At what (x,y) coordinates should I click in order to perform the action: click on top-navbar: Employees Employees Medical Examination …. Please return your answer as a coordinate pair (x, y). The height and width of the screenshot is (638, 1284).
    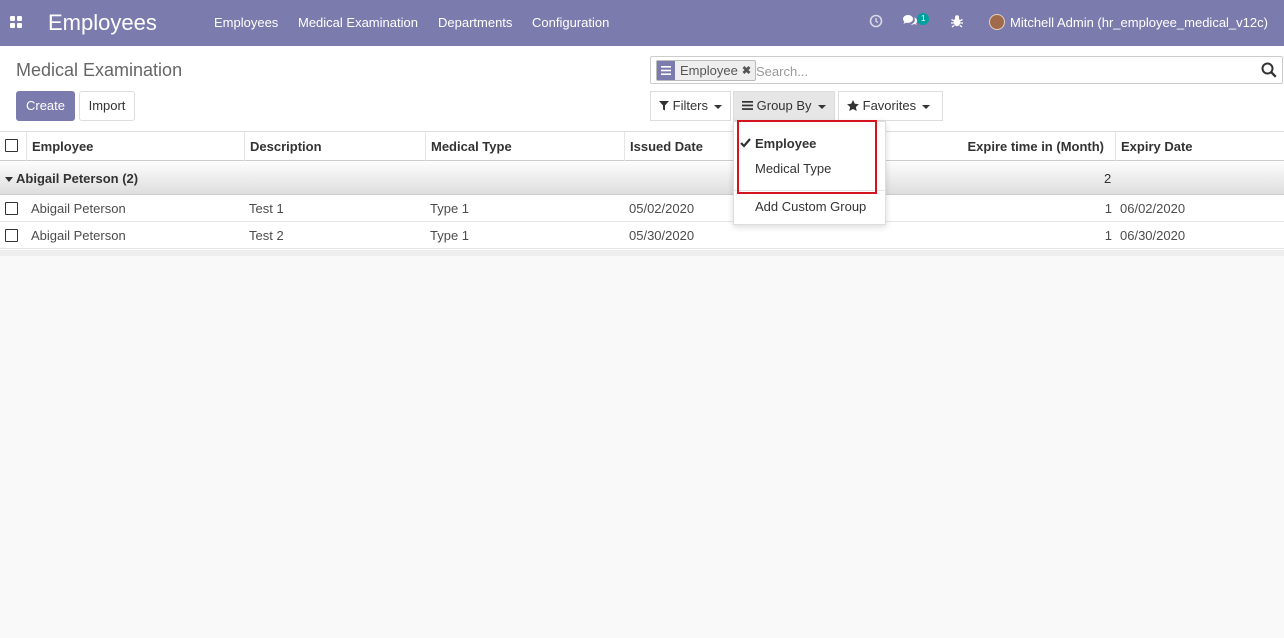
    Looking at the image, I should click on (642, 23).